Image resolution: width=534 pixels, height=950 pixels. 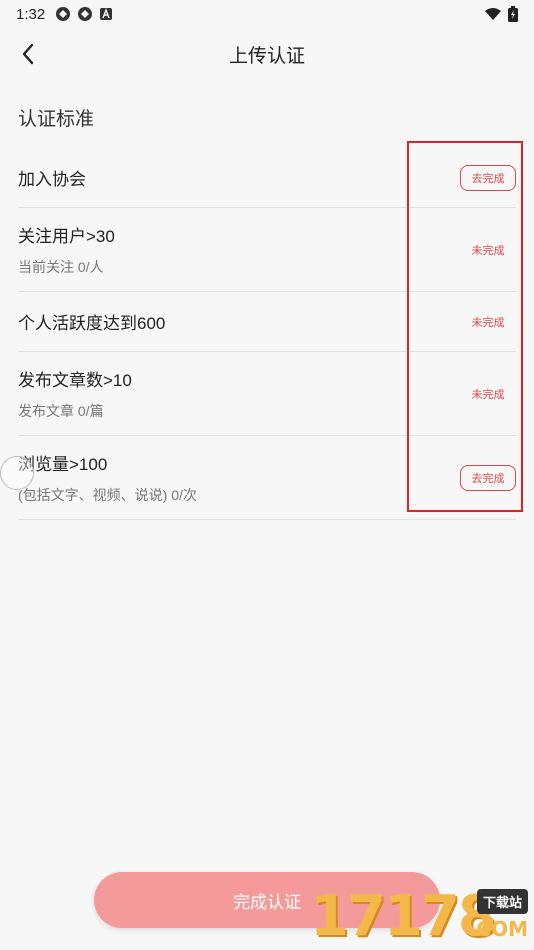 What do you see at coordinates (502, 901) in the screenshot?
I see `watermark-tag: 下载站` at bounding box center [502, 901].